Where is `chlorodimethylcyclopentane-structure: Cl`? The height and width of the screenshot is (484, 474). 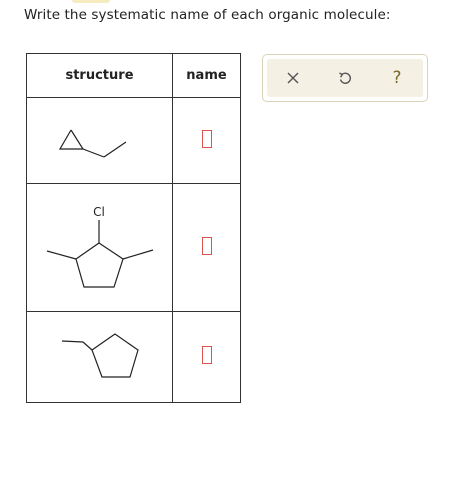 chlorodimethylcyclopentane-structure: Cl is located at coordinates (100, 246).